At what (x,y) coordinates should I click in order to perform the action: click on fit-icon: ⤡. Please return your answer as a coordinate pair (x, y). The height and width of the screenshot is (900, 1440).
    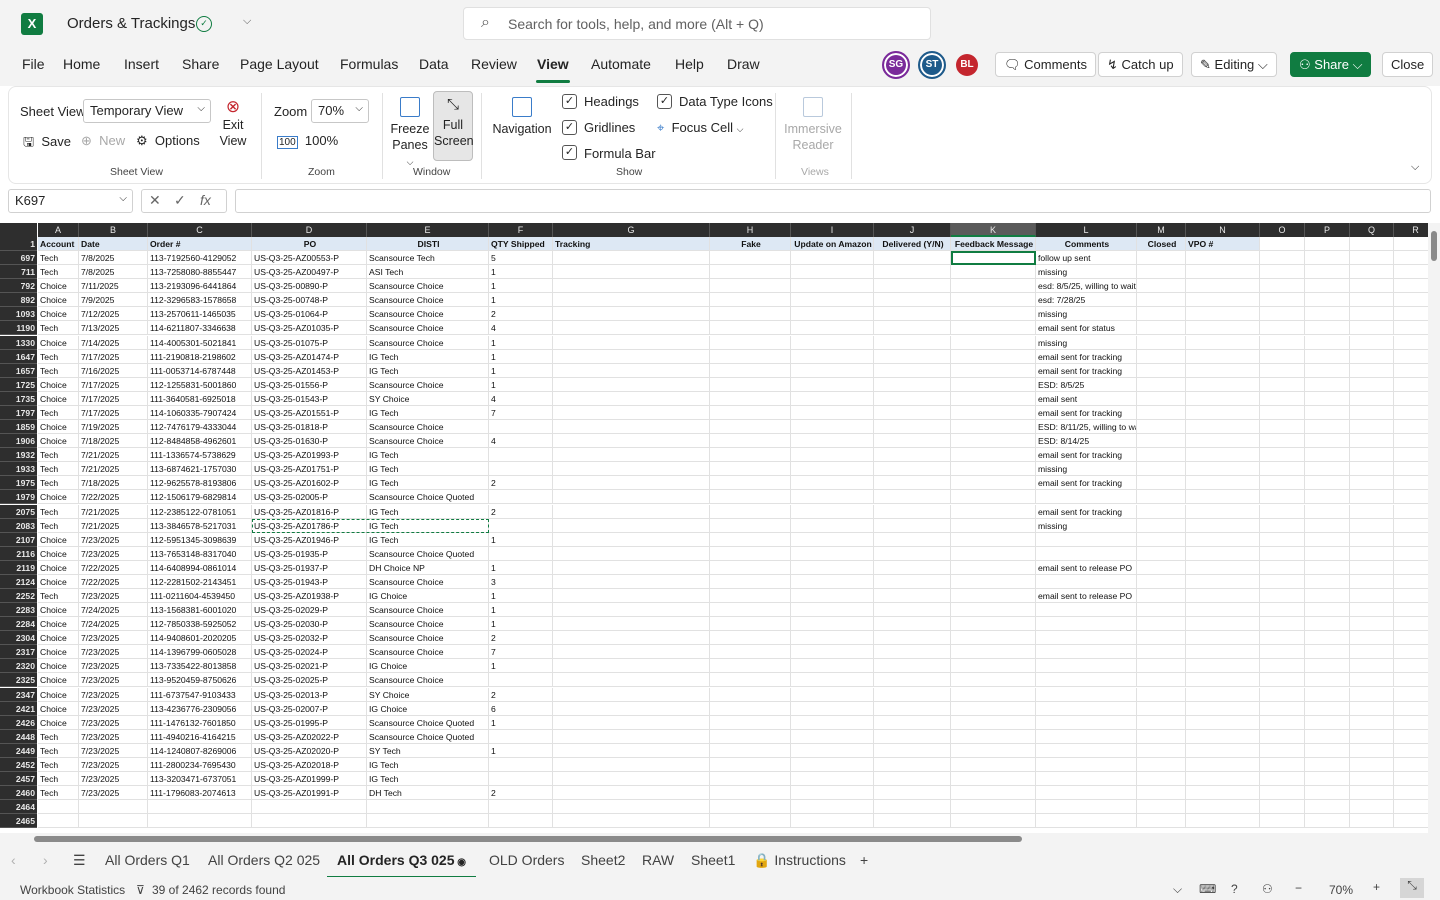
    Looking at the image, I should click on (1412, 888).